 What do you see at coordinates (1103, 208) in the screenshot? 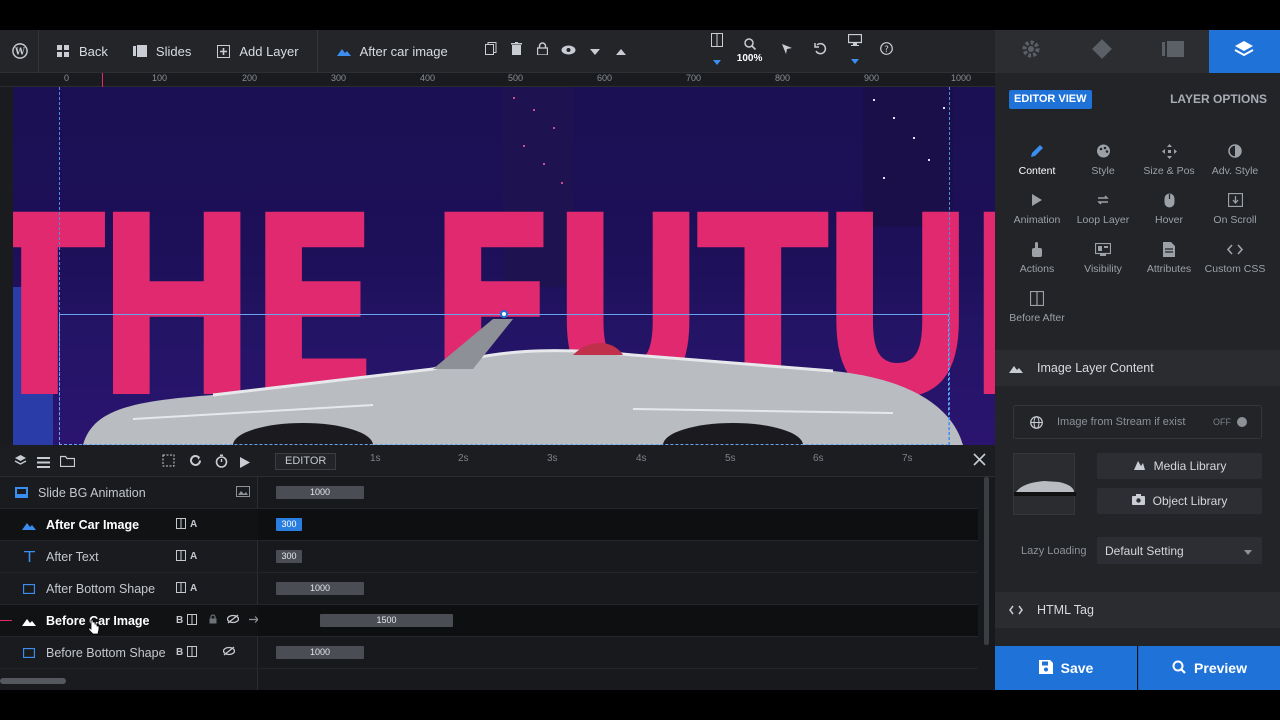
I see `option-loop-layer: Loop Layer` at bounding box center [1103, 208].